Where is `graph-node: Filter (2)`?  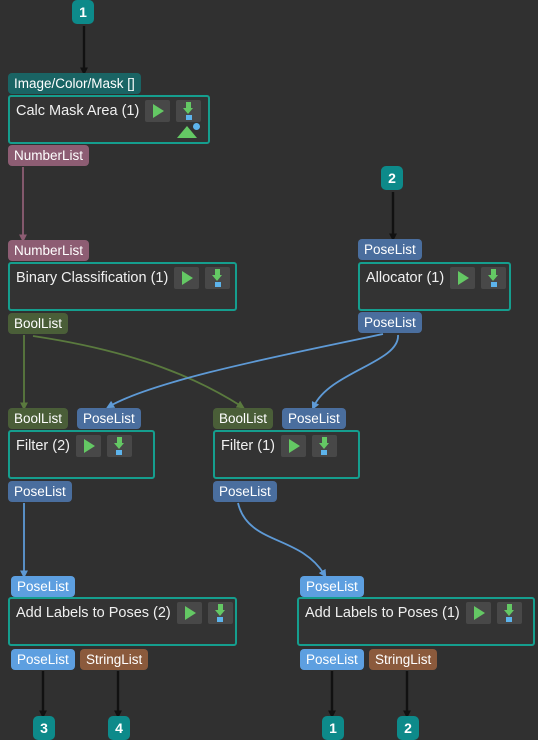
graph-node: Filter (2) is located at coordinates (81, 454).